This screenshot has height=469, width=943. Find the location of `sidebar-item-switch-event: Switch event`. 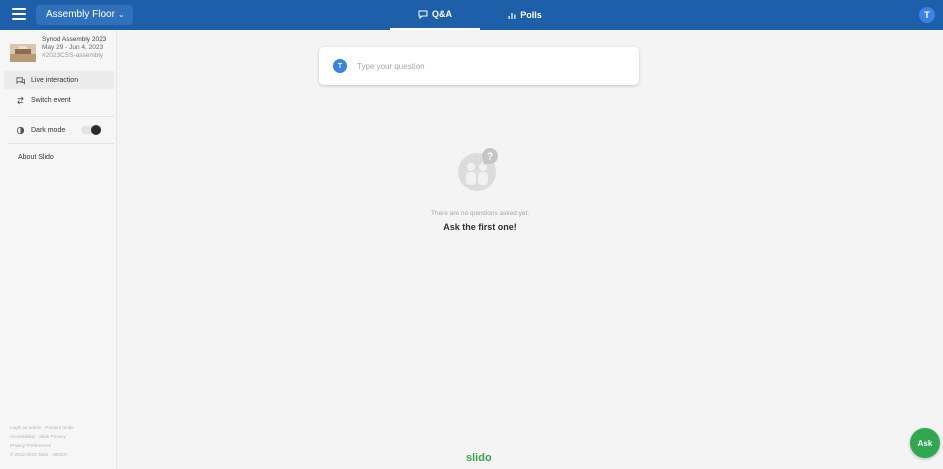

sidebar-item-switch-event: Switch event is located at coordinates (59, 100).